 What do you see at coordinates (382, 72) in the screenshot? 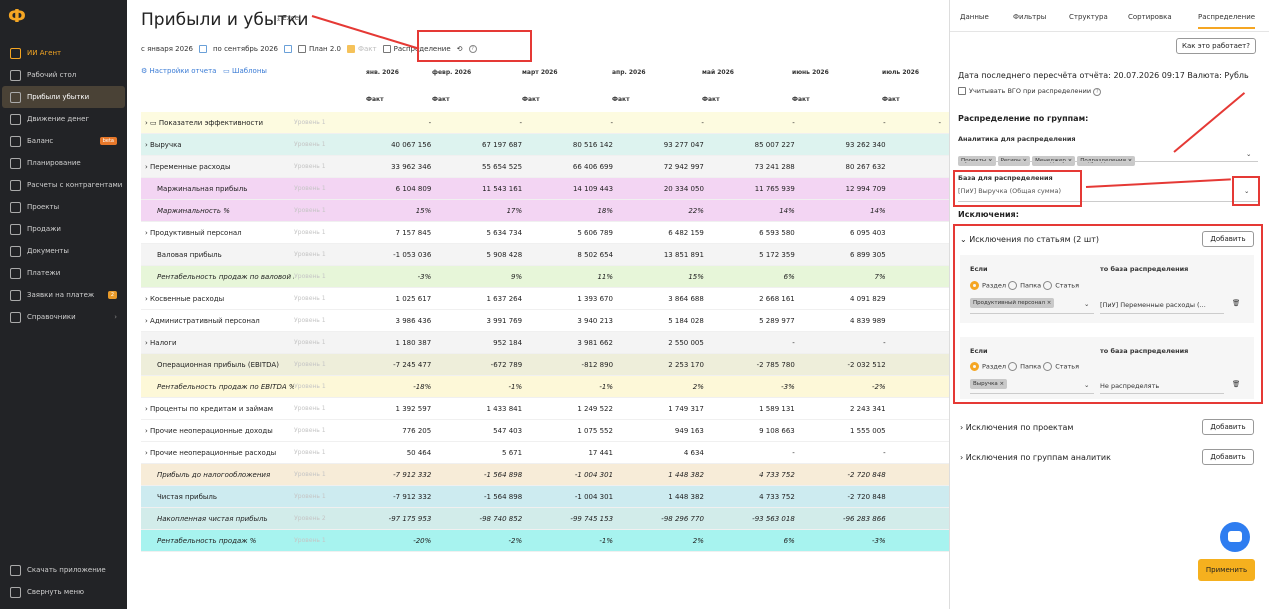
I see `month-header: янв. 2026` at bounding box center [382, 72].